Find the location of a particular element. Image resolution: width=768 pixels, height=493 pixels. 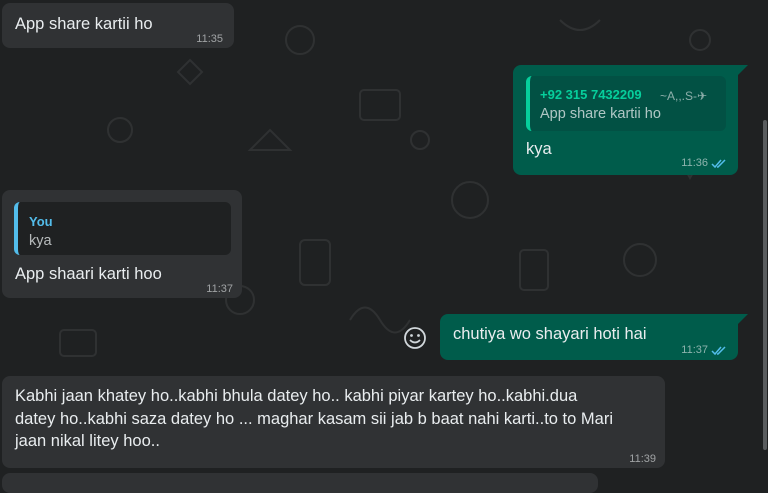

scrollbar is located at coordinates (765, 242).